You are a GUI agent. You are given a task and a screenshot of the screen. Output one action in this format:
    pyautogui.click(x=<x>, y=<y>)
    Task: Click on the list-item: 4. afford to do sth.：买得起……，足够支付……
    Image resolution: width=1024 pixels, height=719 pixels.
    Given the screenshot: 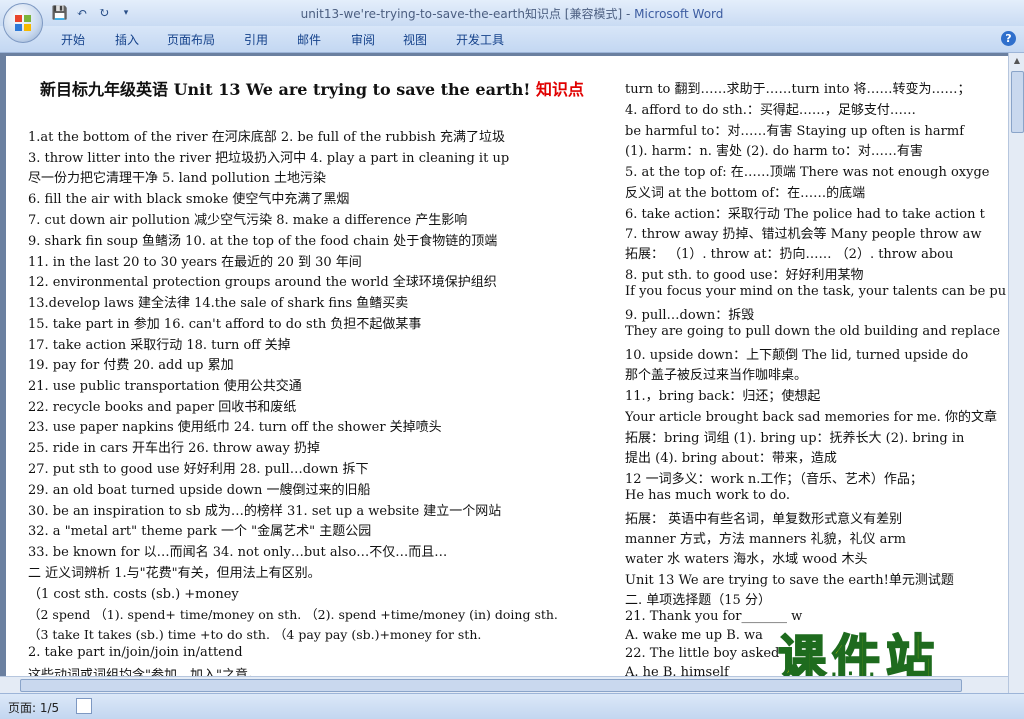 What is the action you would take?
    pyautogui.click(x=770, y=110)
    